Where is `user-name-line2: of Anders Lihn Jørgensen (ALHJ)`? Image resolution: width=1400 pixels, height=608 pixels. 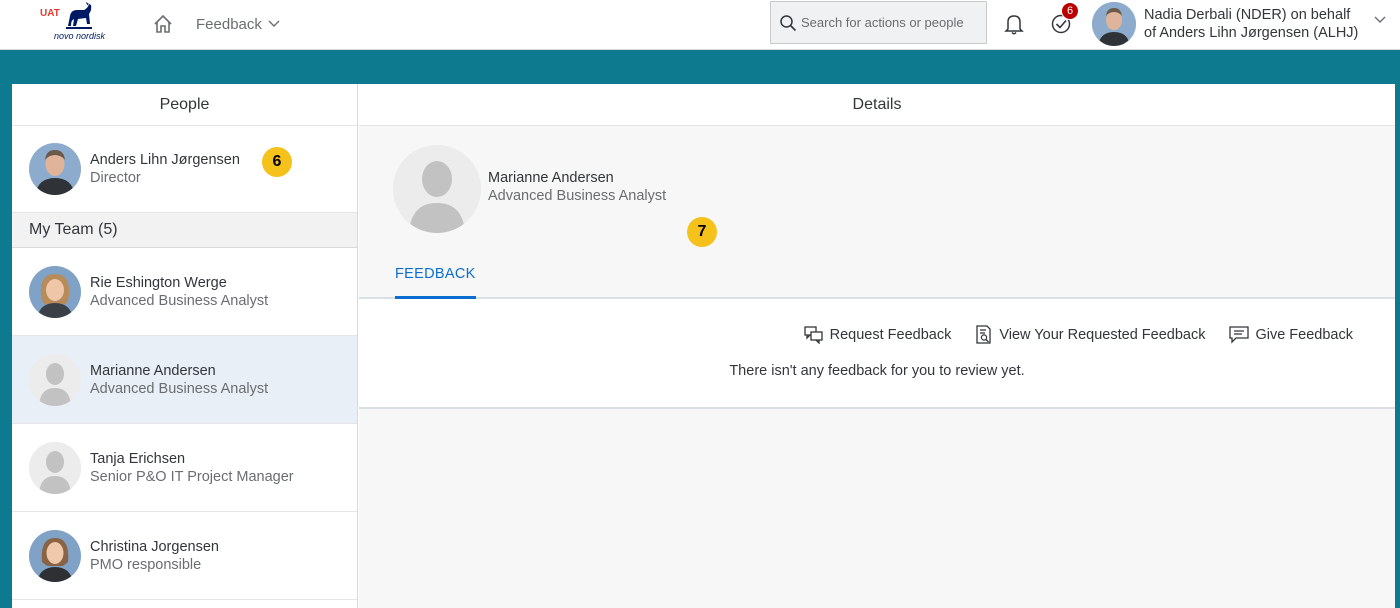
user-name-line2: of Anders Lihn Jørgensen (ALHJ) is located at coordinates (1251, 33).